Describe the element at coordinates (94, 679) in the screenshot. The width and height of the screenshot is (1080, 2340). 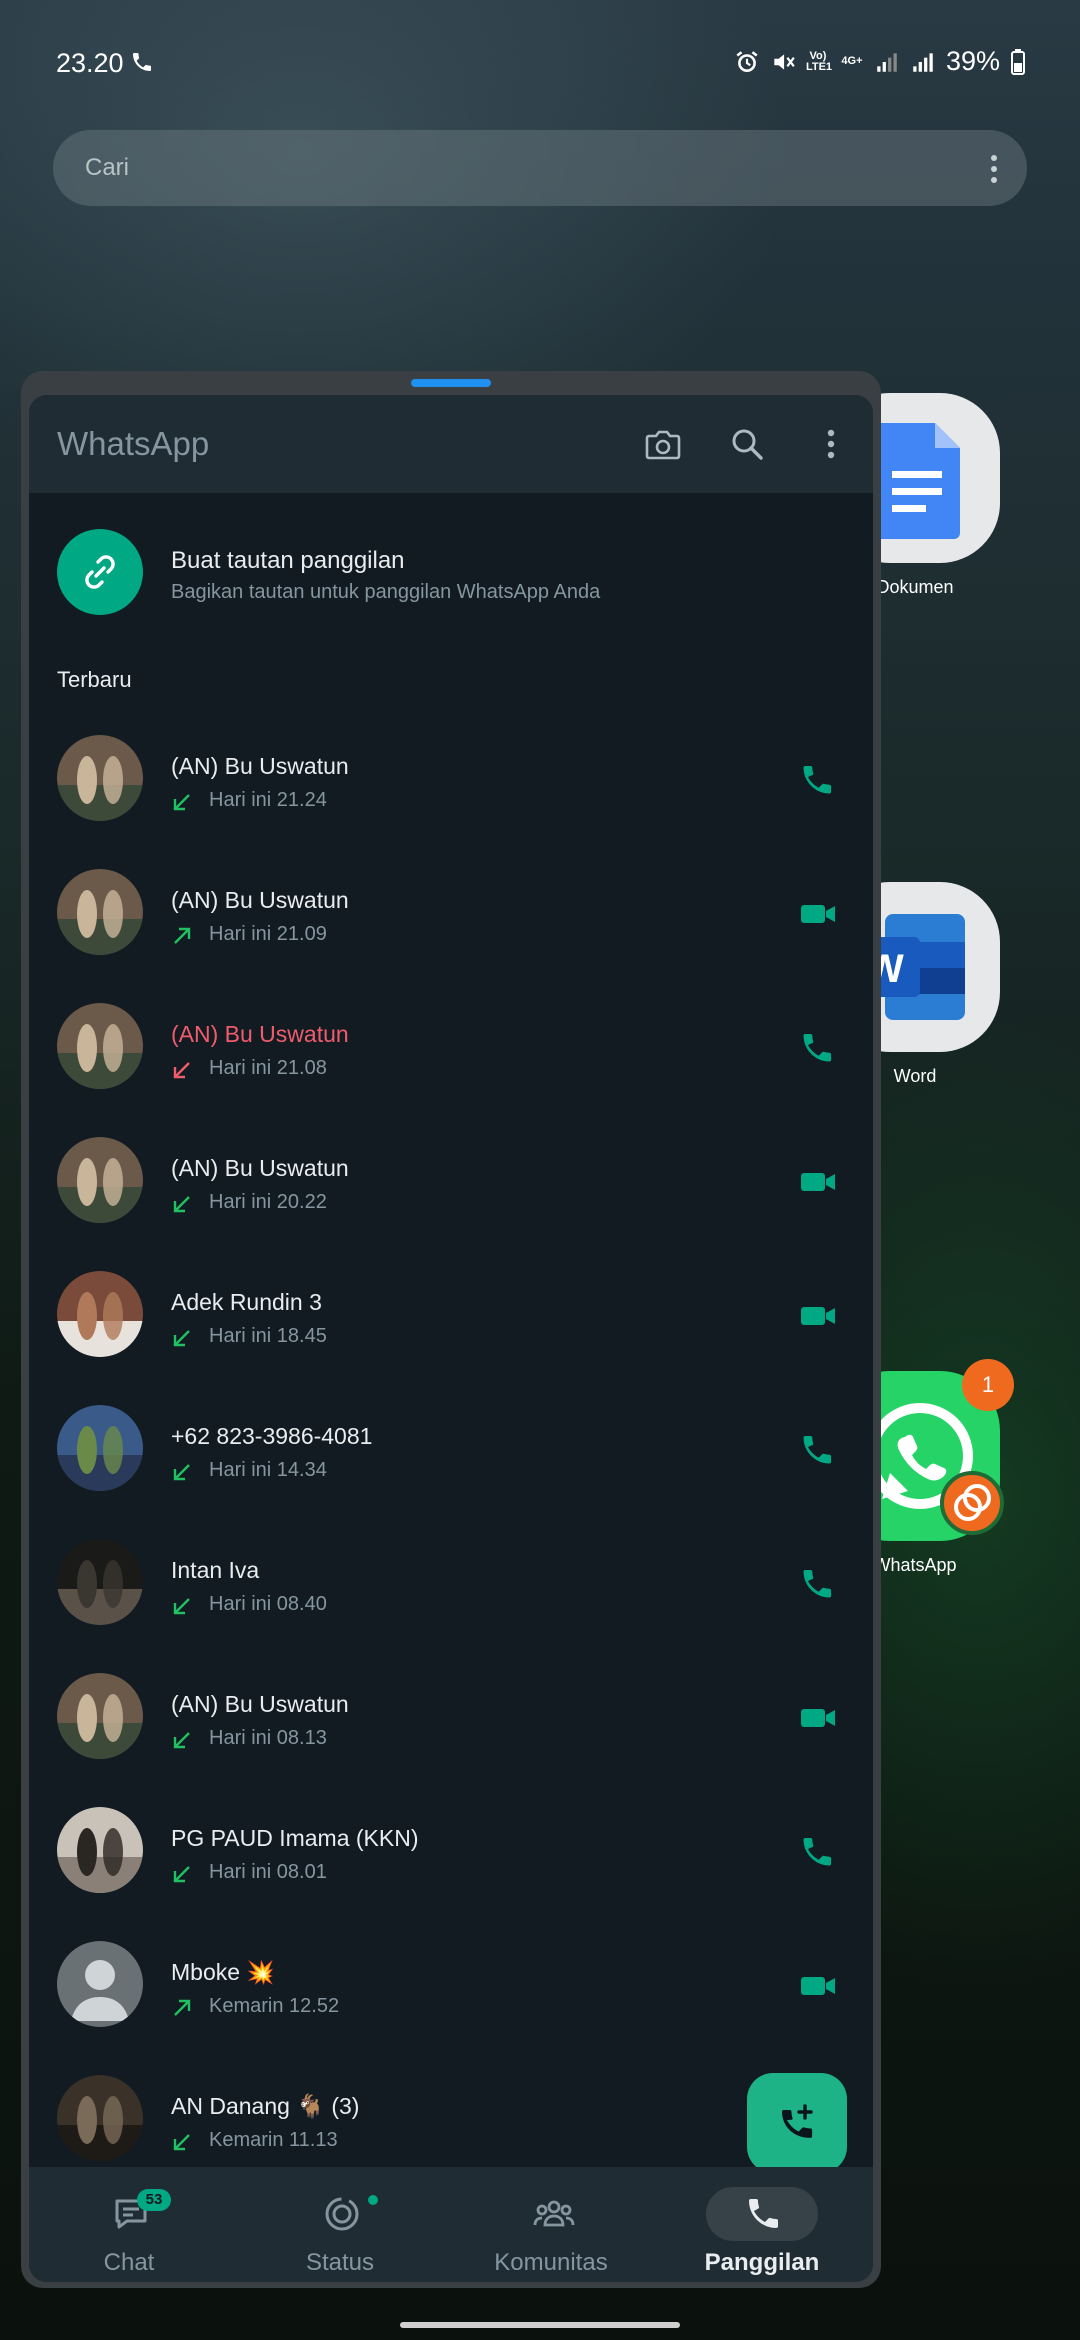
I see `section-heading-recent: Terbaru` at that location.